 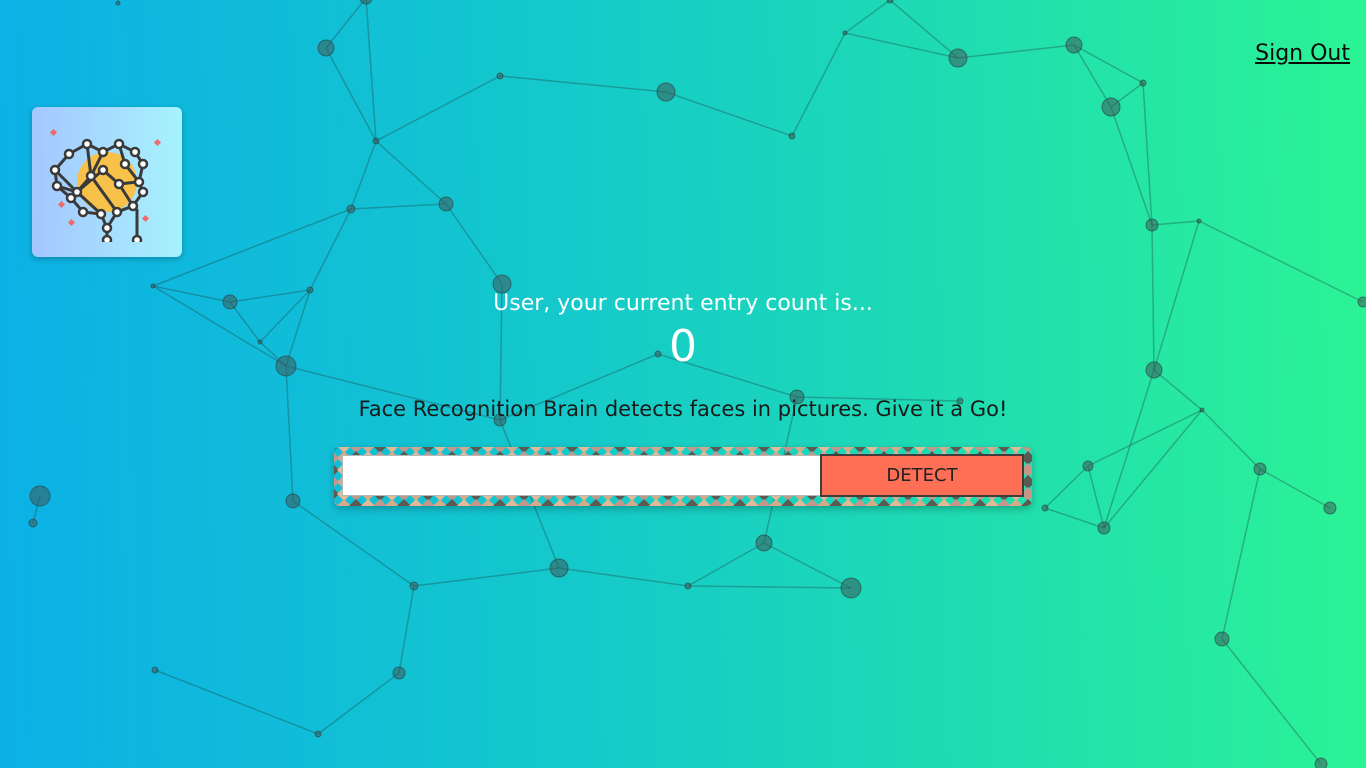 I want to click on brain-icon, so click(x=105, y=185).